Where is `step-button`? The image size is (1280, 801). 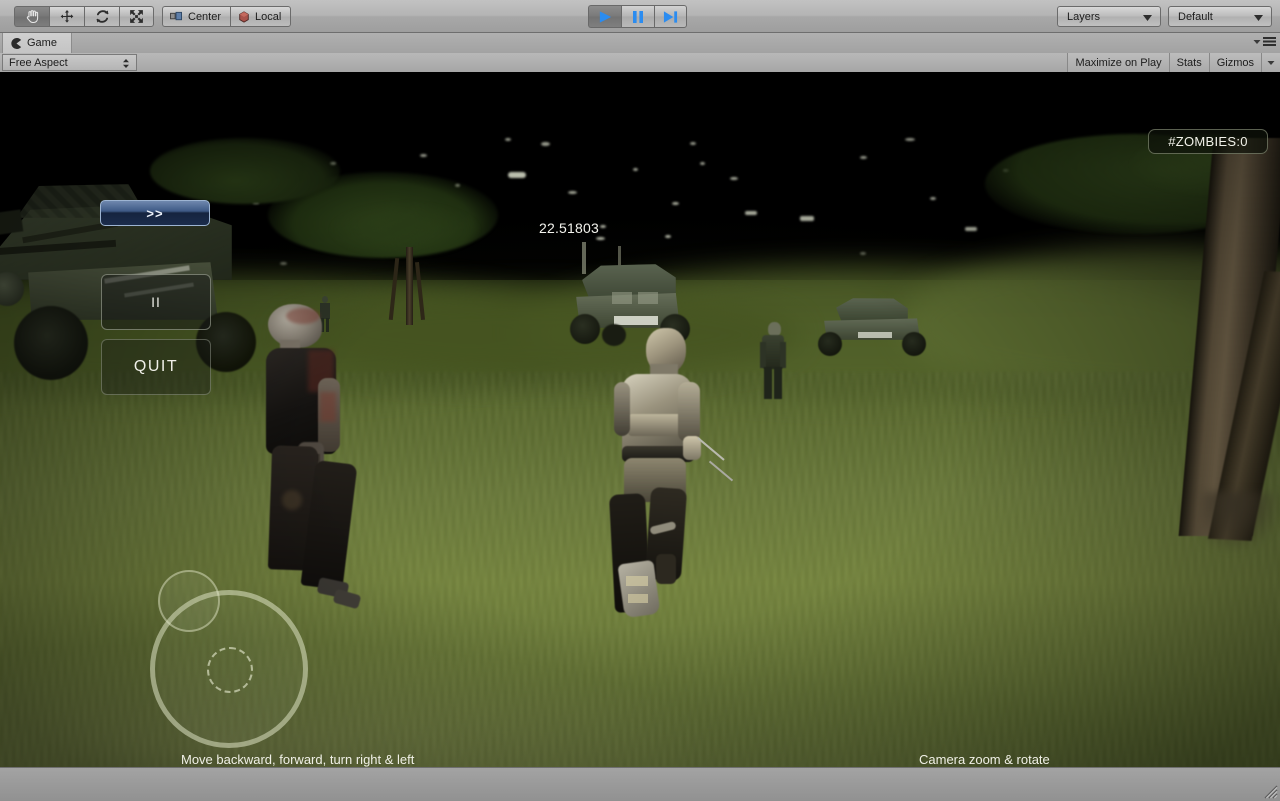 step-button is located at coordinates (670, 16).